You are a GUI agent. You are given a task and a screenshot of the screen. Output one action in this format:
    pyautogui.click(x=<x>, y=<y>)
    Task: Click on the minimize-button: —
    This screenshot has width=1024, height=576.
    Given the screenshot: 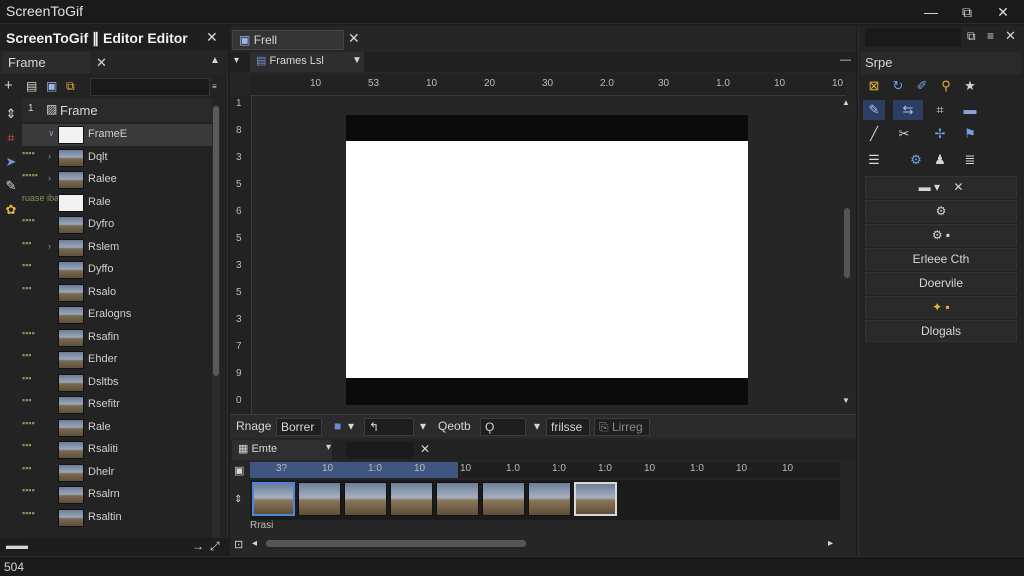 What is the action you would take?
    pyautogui.click(x=931, y=12)
    